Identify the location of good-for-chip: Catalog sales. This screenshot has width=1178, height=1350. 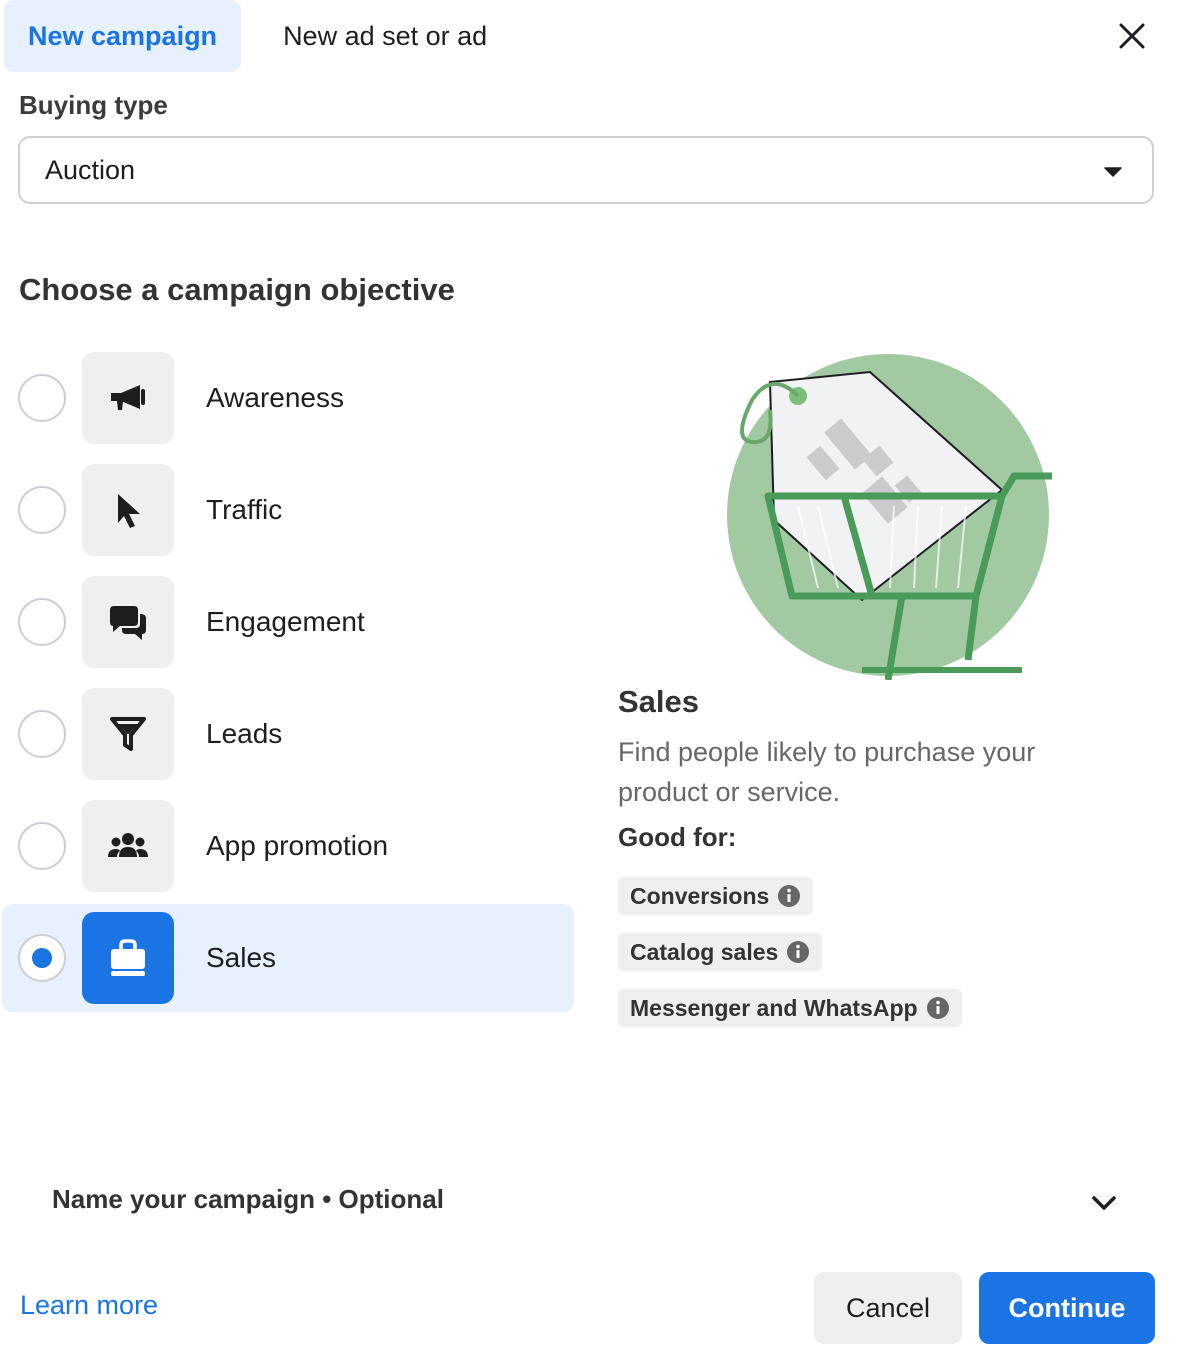
(720, 952).